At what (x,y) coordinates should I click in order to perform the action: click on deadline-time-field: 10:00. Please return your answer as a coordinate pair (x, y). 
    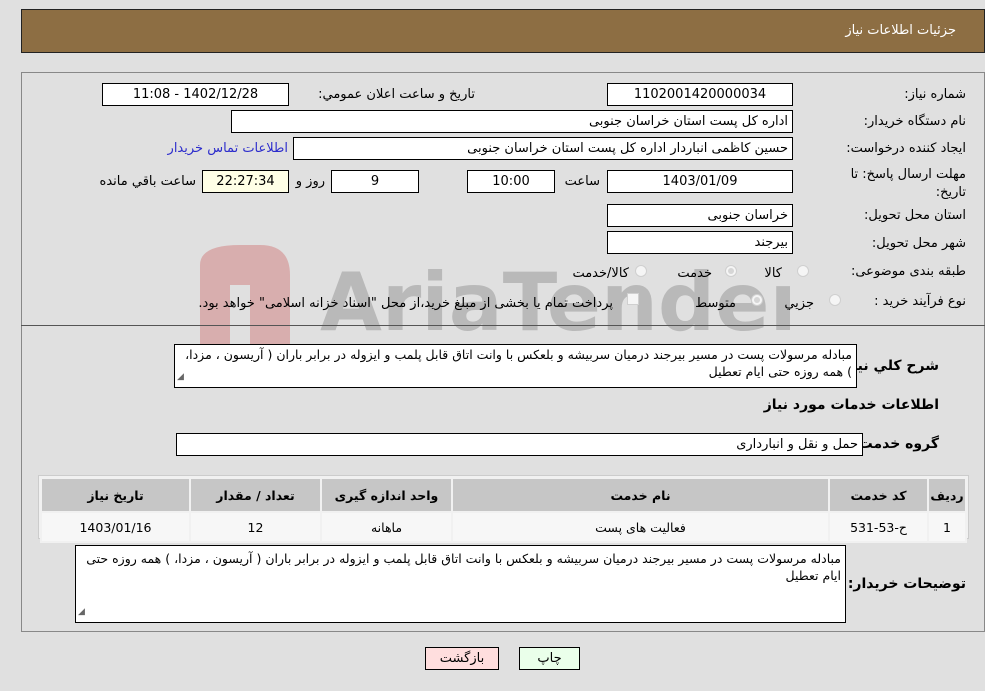
    Looking at the image, I should click on (511, 181).